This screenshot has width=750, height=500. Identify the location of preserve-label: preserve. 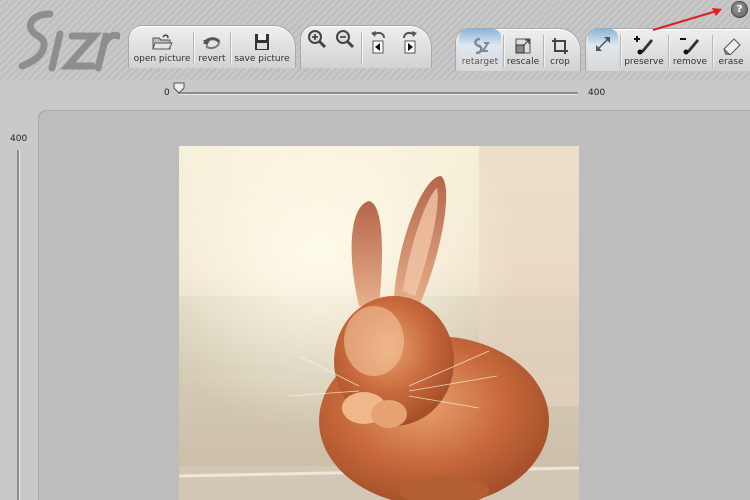
(644, 62).